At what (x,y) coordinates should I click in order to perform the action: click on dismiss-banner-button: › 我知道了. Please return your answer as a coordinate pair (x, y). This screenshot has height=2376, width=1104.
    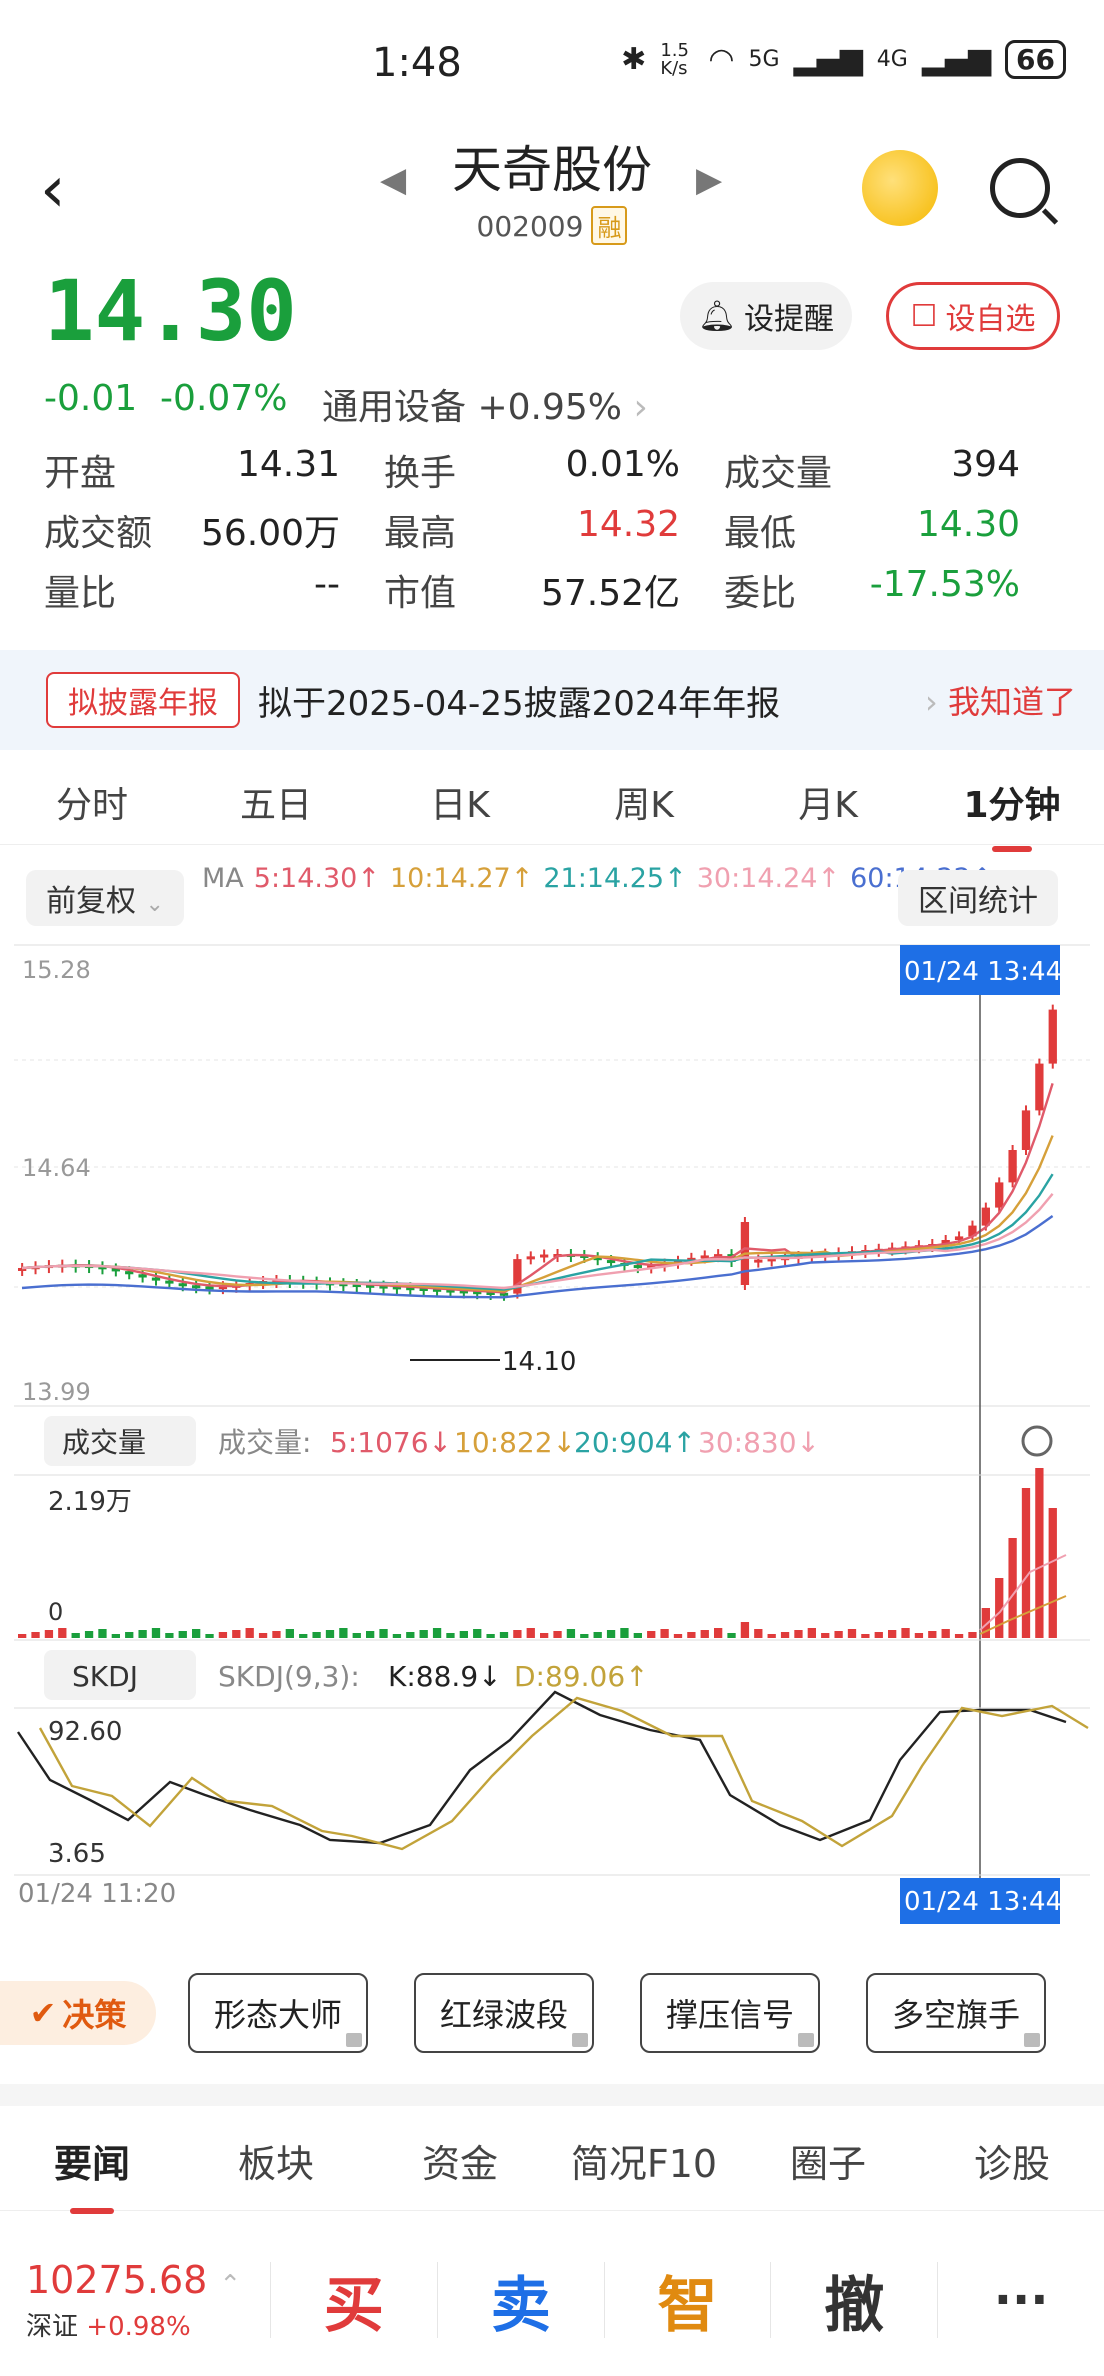
    Looking at the image, I should click on (1000, 700).